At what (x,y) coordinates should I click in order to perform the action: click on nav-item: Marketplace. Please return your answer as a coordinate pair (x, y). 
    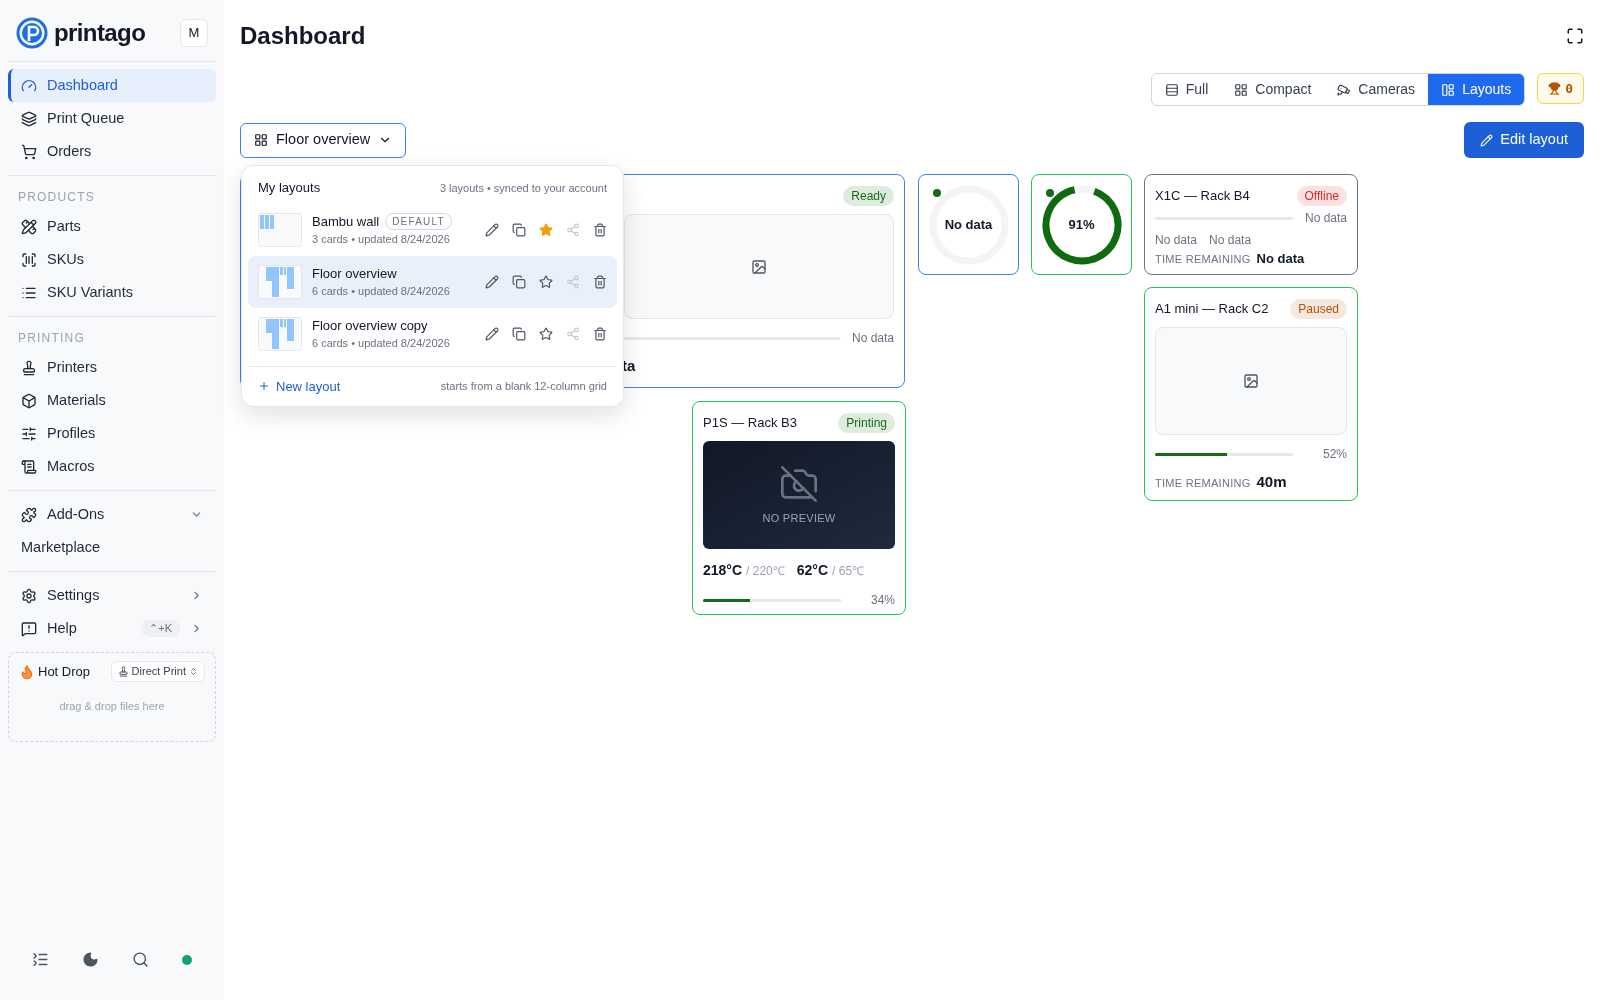
    Looking at the image, I should click on (112, 547).